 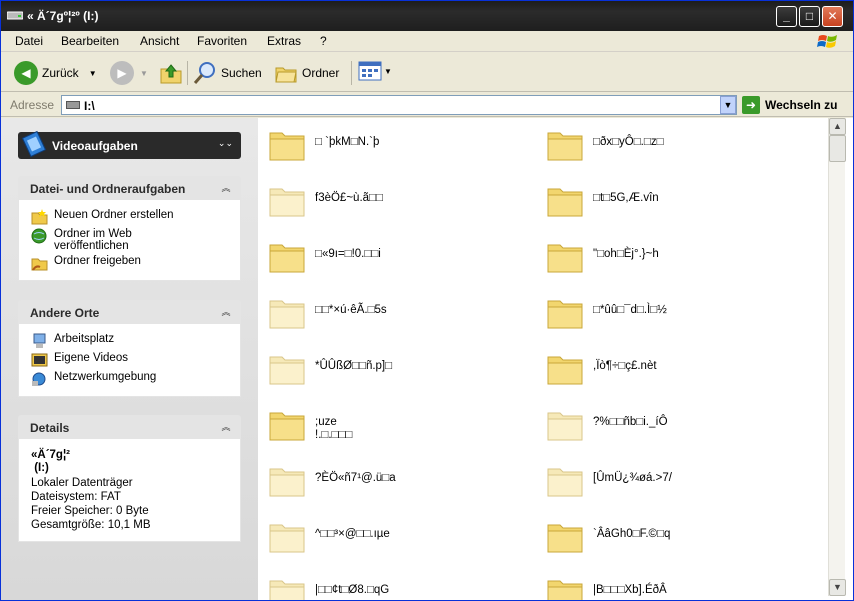 What do you see at coordinates (55, 73) in the screenshot?
I see `back-button: ◀ Zurück ▼` at bounding box center [55, 73].